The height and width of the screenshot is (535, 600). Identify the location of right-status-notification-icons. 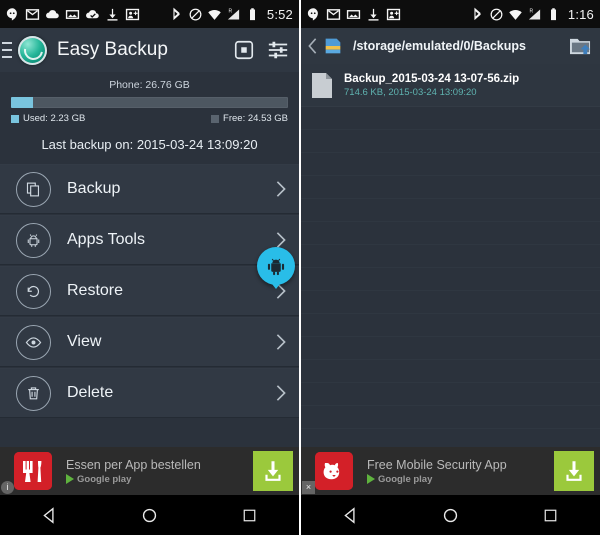
(388, 14).